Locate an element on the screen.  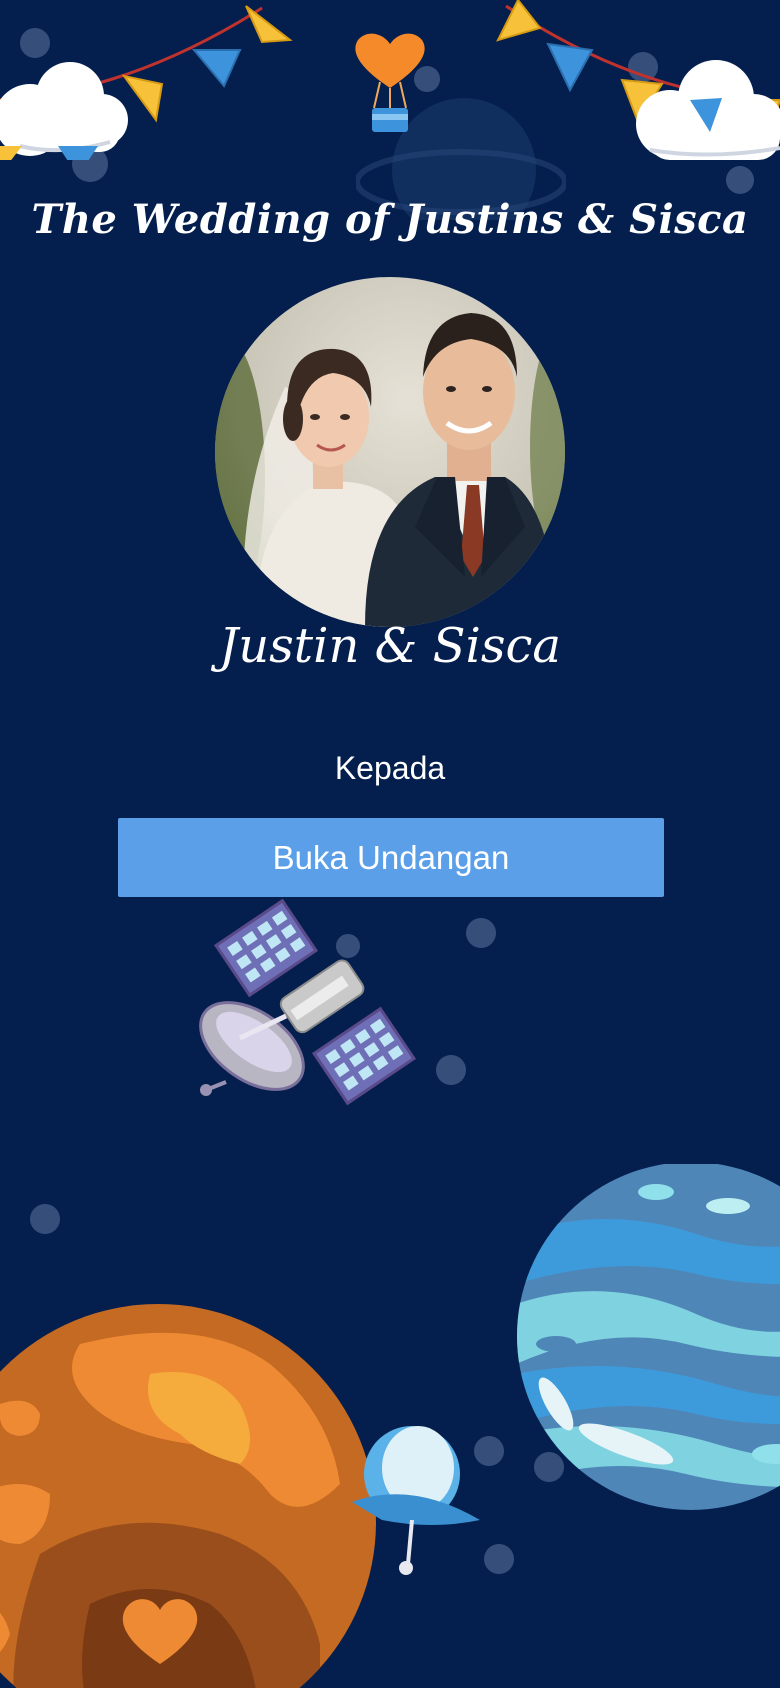
satellite-icon is located at coordinates (311, 1013).